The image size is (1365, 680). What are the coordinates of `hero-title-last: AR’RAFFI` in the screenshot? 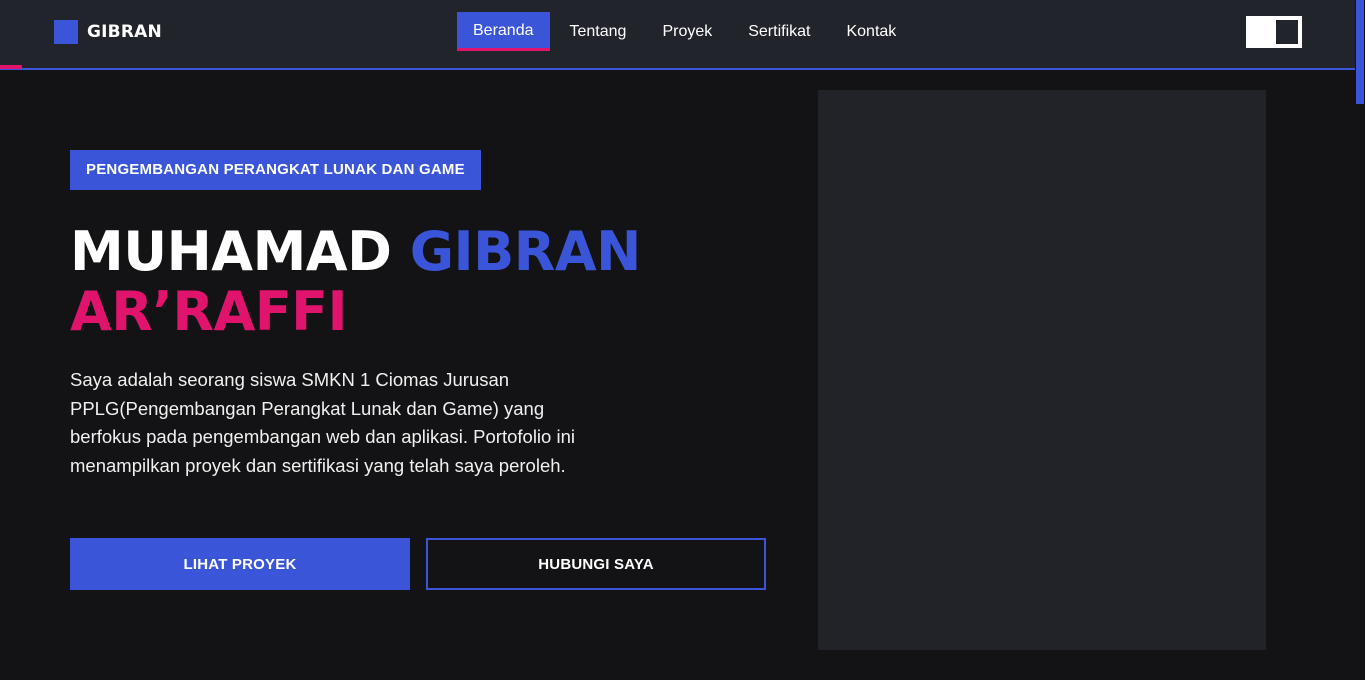 It's located at (209, 311).